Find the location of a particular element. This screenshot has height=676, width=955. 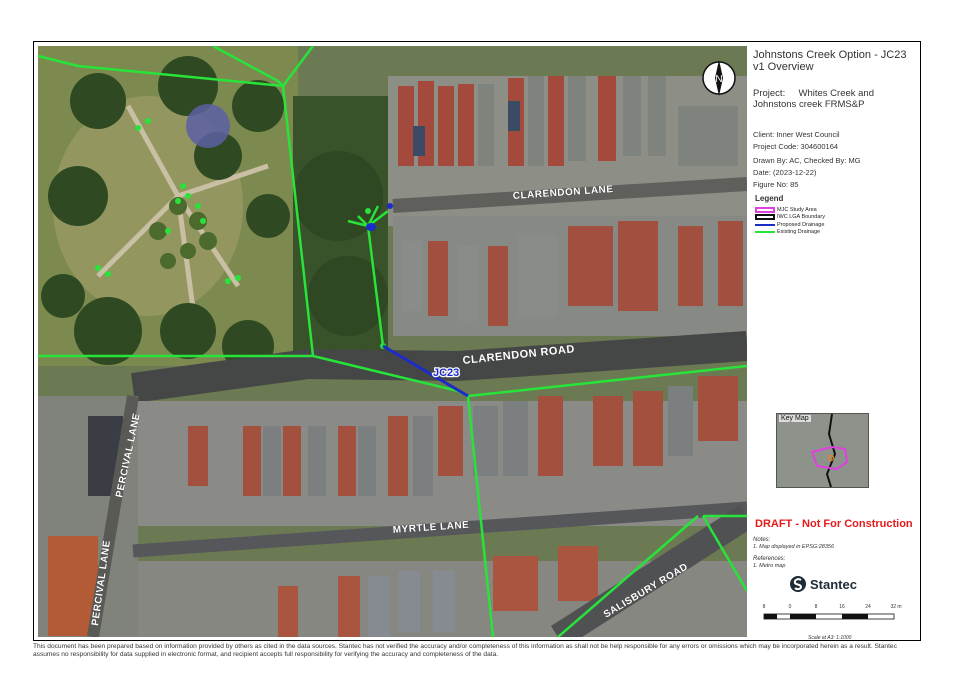

legend-swatch-blue-line is located at coordinates (765, 225).